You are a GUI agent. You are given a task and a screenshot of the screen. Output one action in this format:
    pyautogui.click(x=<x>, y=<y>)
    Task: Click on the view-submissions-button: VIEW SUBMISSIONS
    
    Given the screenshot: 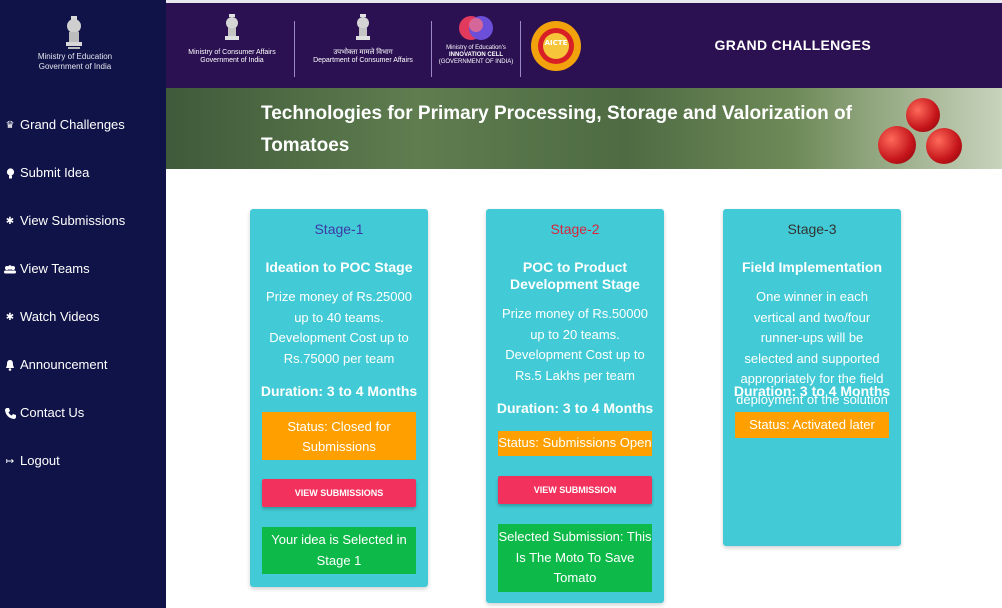 What is the action you would take?
    pyautogui.click(x=339, y=493)
    